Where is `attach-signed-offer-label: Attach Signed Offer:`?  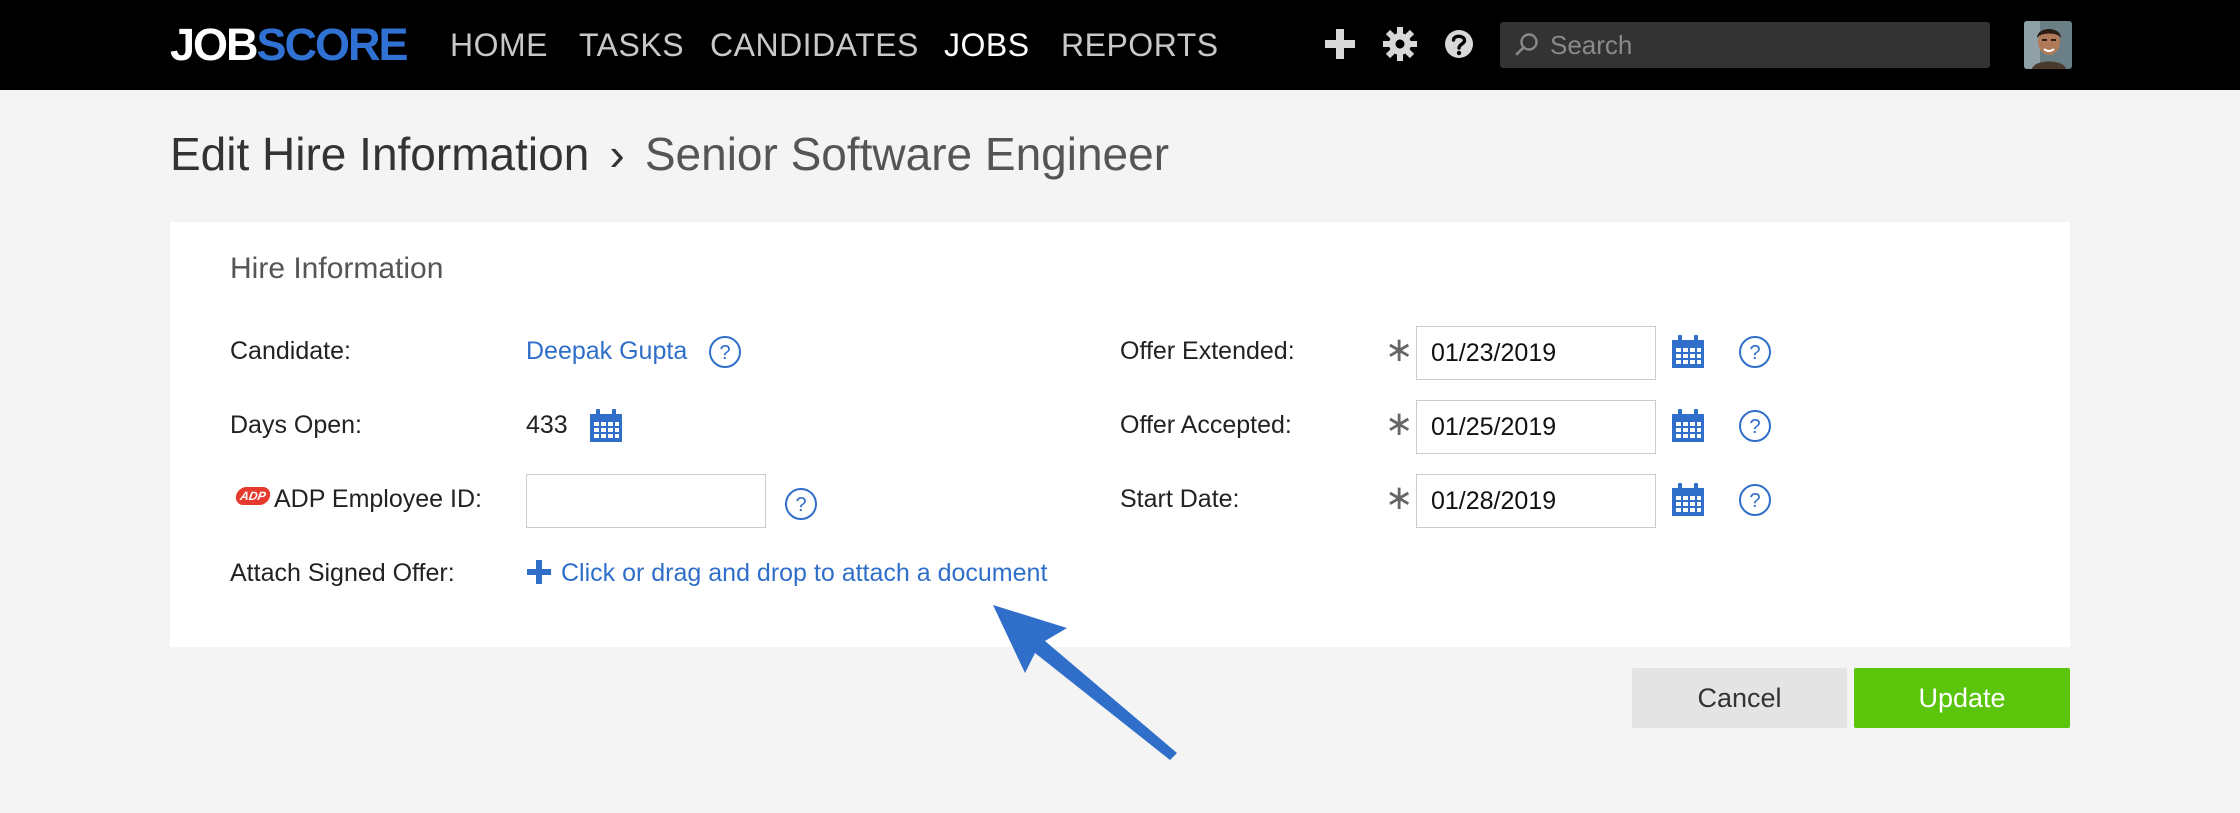
attach-signed-offer-label: Attach Signed Offer: is located at coordinates (342, 573).